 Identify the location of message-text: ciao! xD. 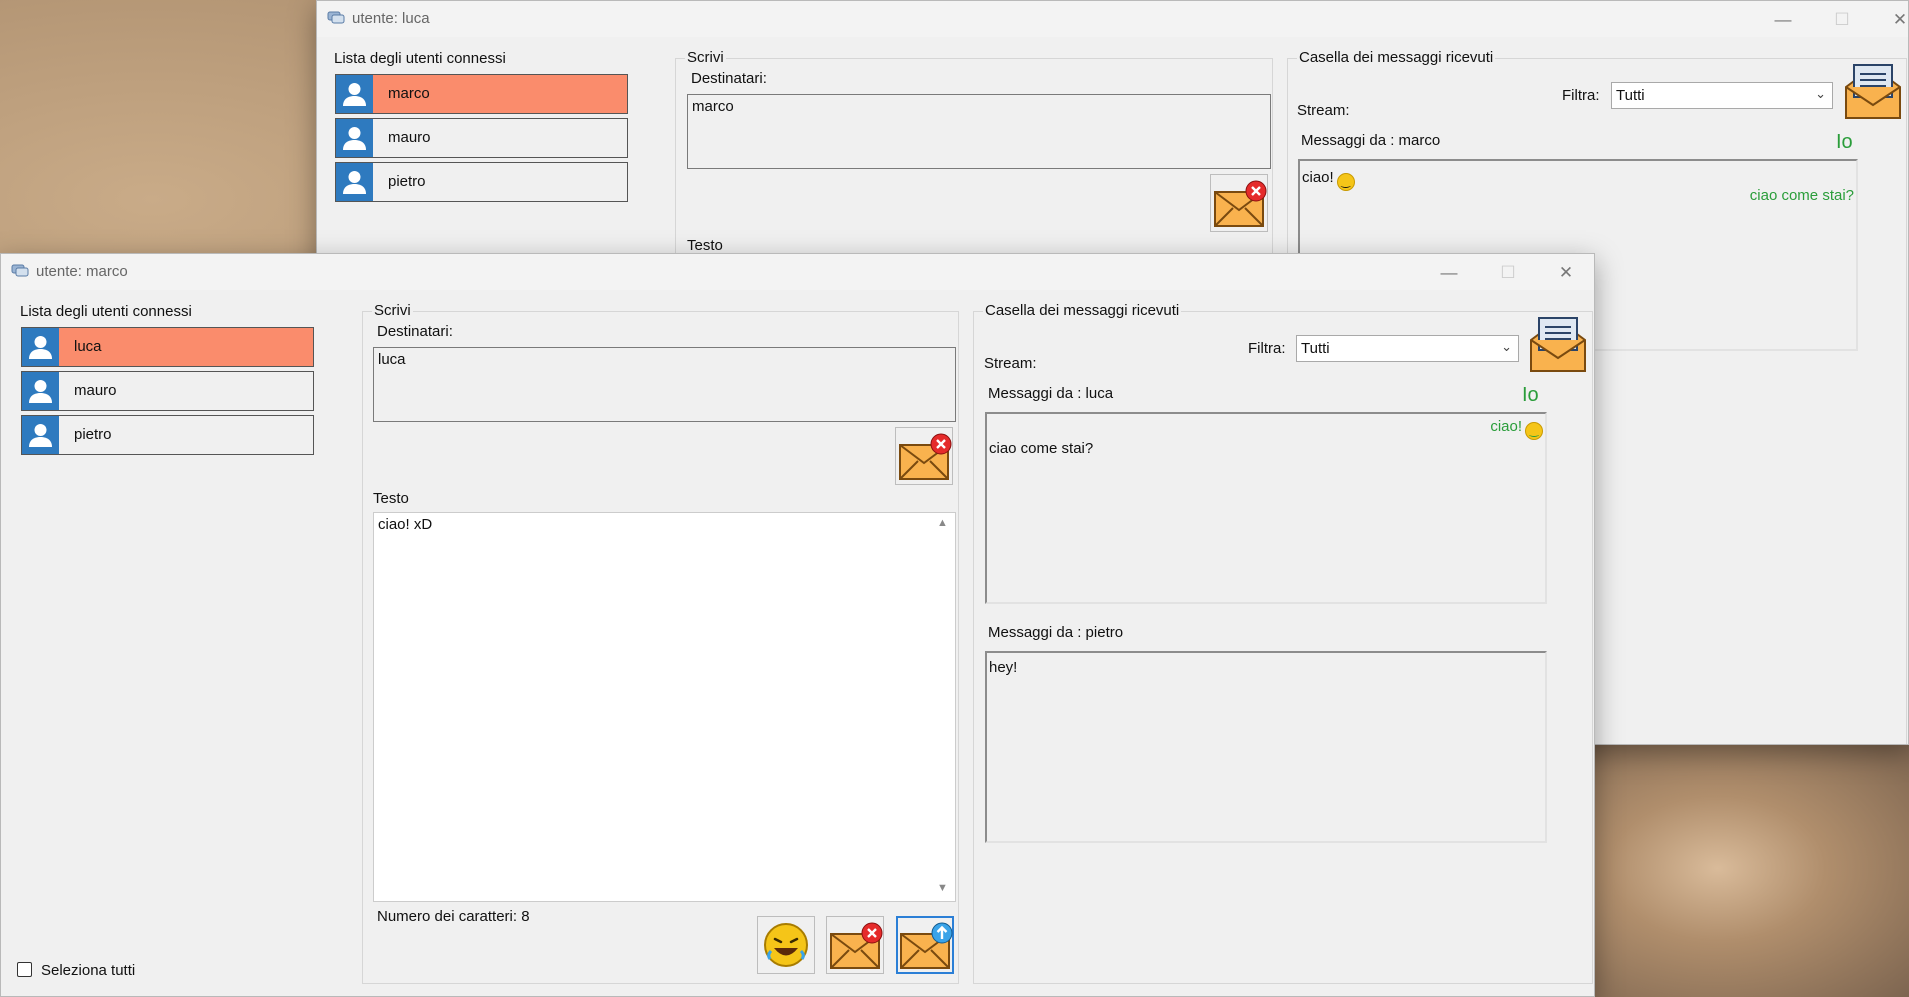
(405, 524).